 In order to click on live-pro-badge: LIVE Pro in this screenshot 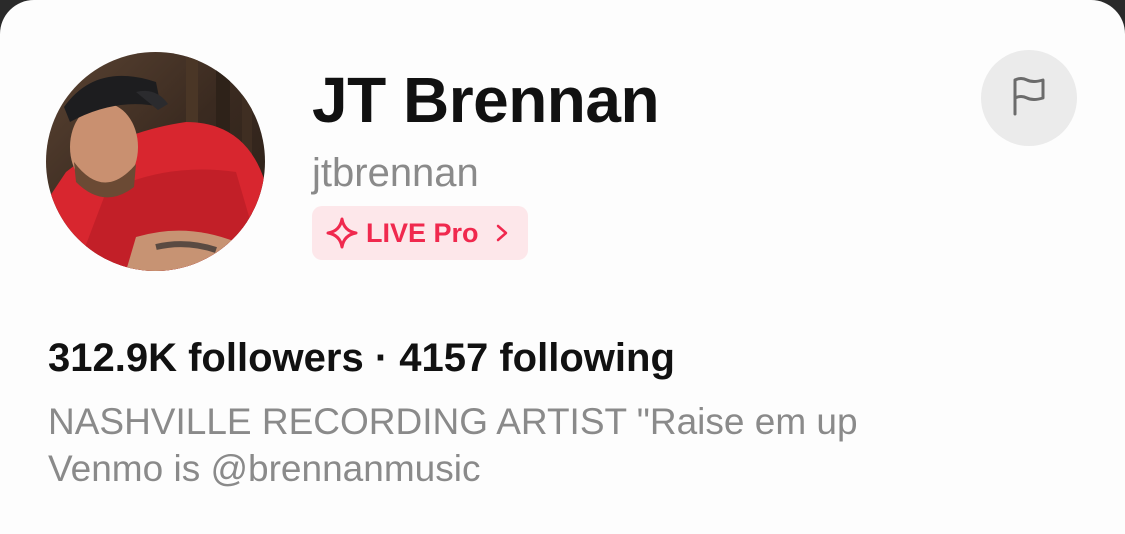, I will do `click(420, 233)`.